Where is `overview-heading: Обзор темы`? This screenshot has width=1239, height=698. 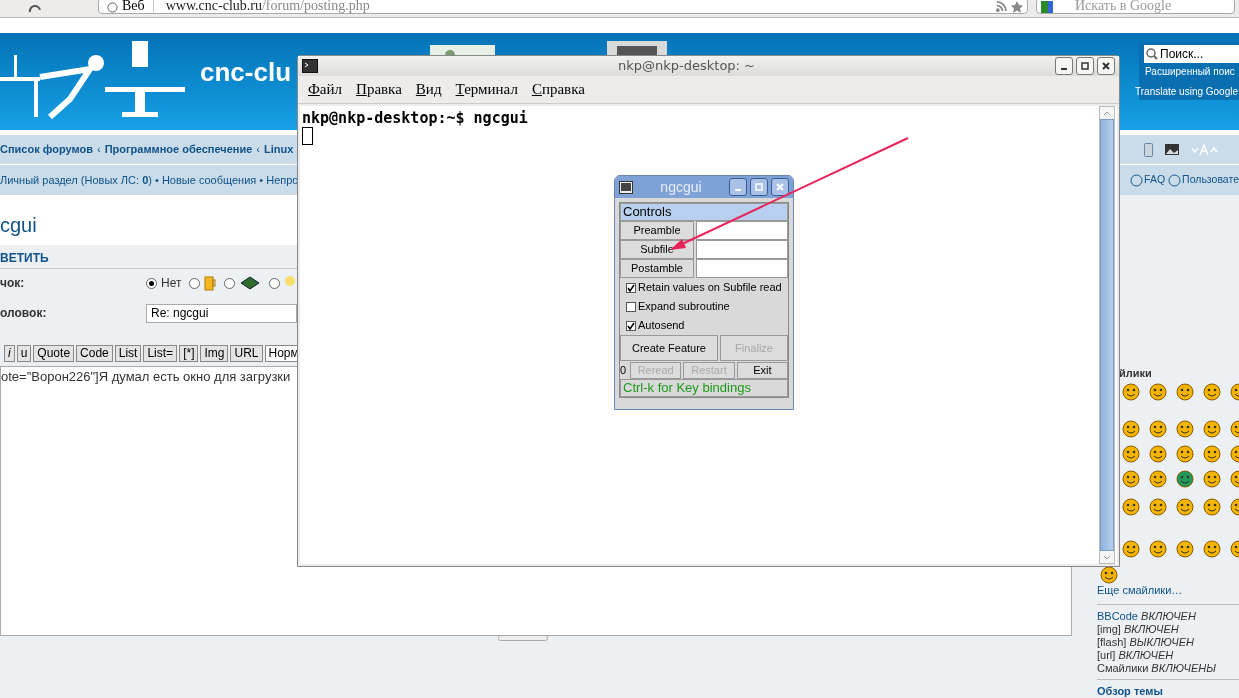 overview-heading: Обзор темы is located at coordinates (1130, 691).